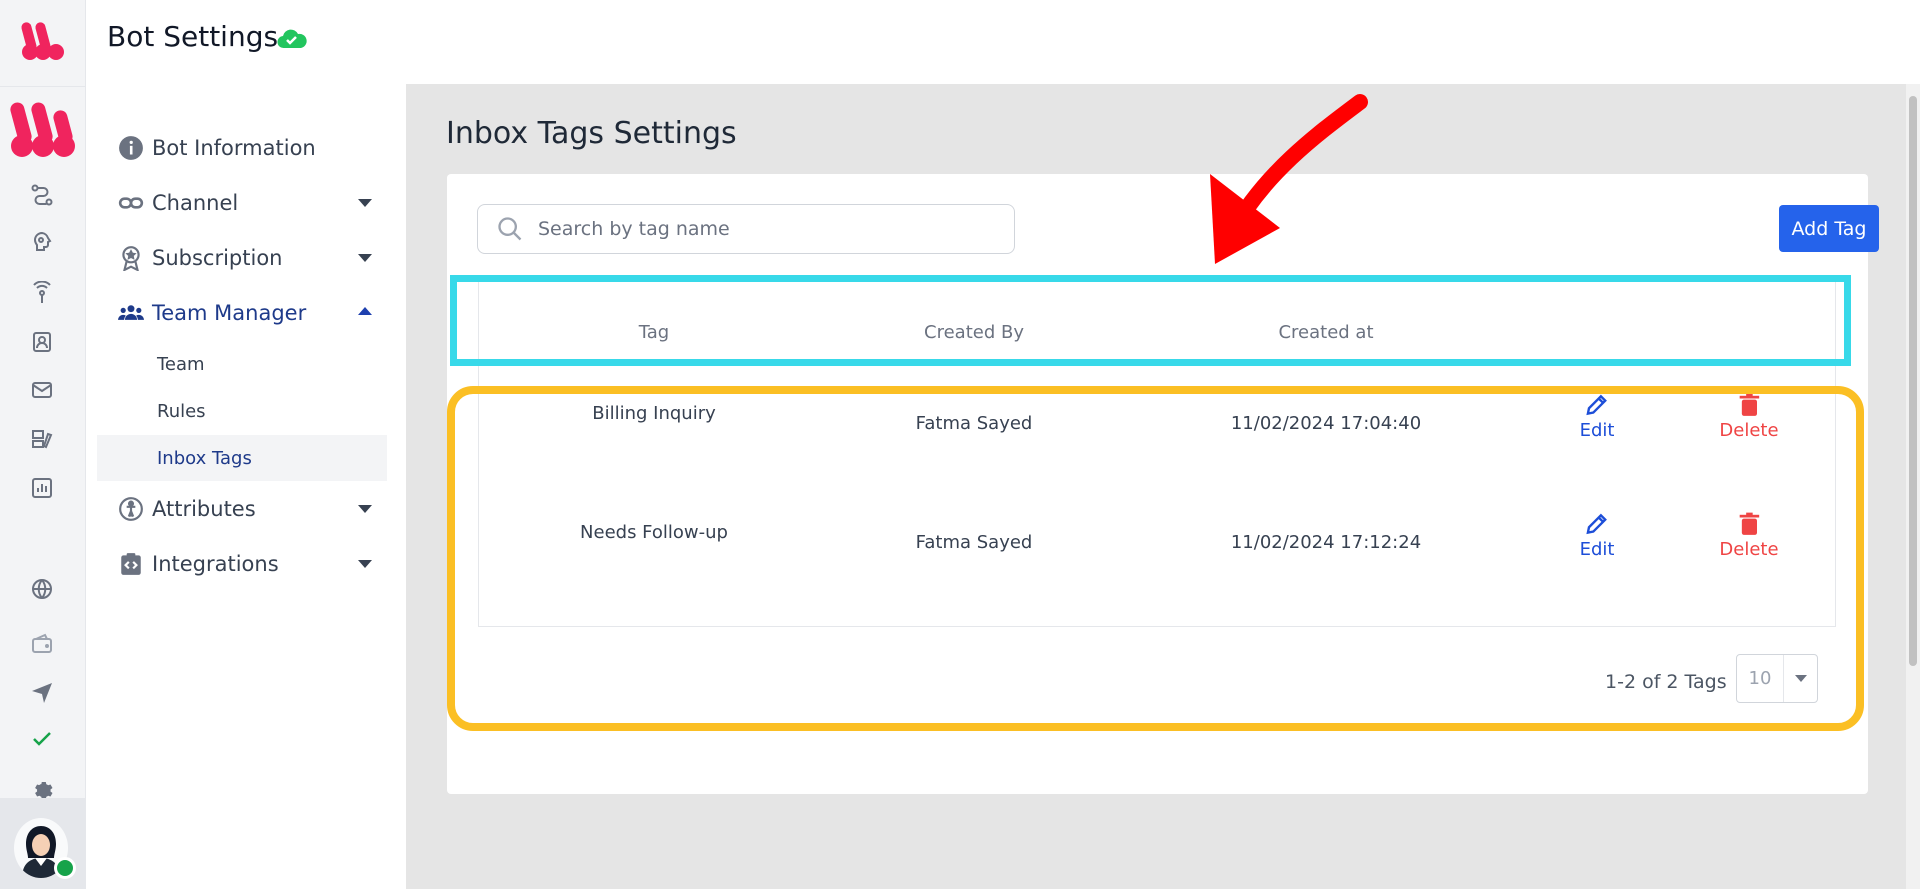 Image resolution: width=1920 pixels, height=889 pixels. I want to click on mail-icon, so click(42, 390).